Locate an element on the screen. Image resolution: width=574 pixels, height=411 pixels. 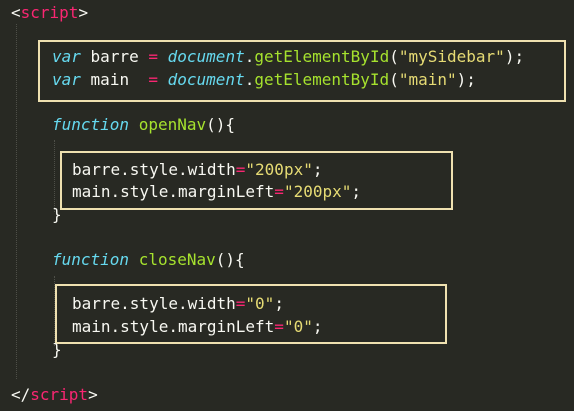
code-line-closenav-margin: main.style.marginLeft="0"; is located at coordinates (197, 327).